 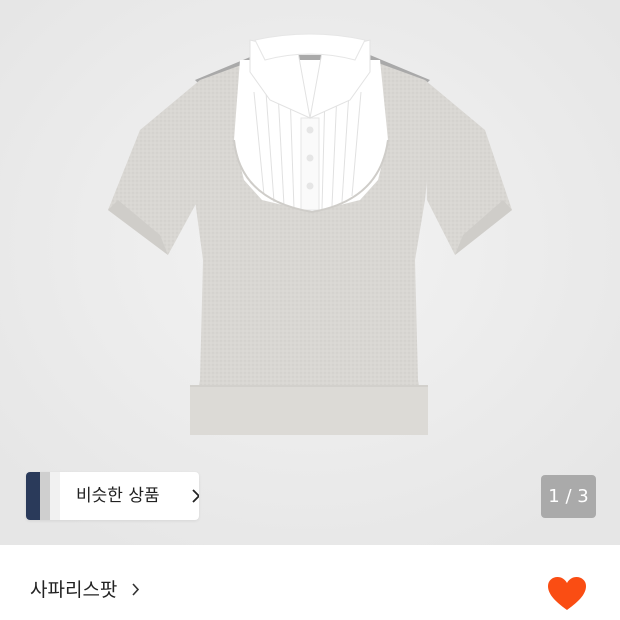 I want to click on product-info: 사파리스팟, so click(x=310, y=582).